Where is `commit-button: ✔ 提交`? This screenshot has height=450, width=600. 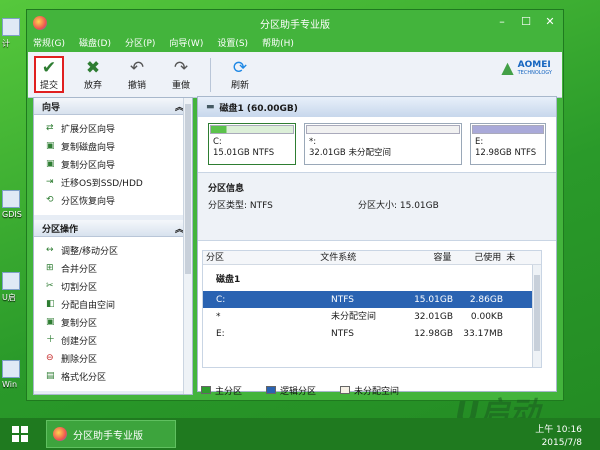 commit-button: ✔ 提交 is located at coordinates (49, 74).